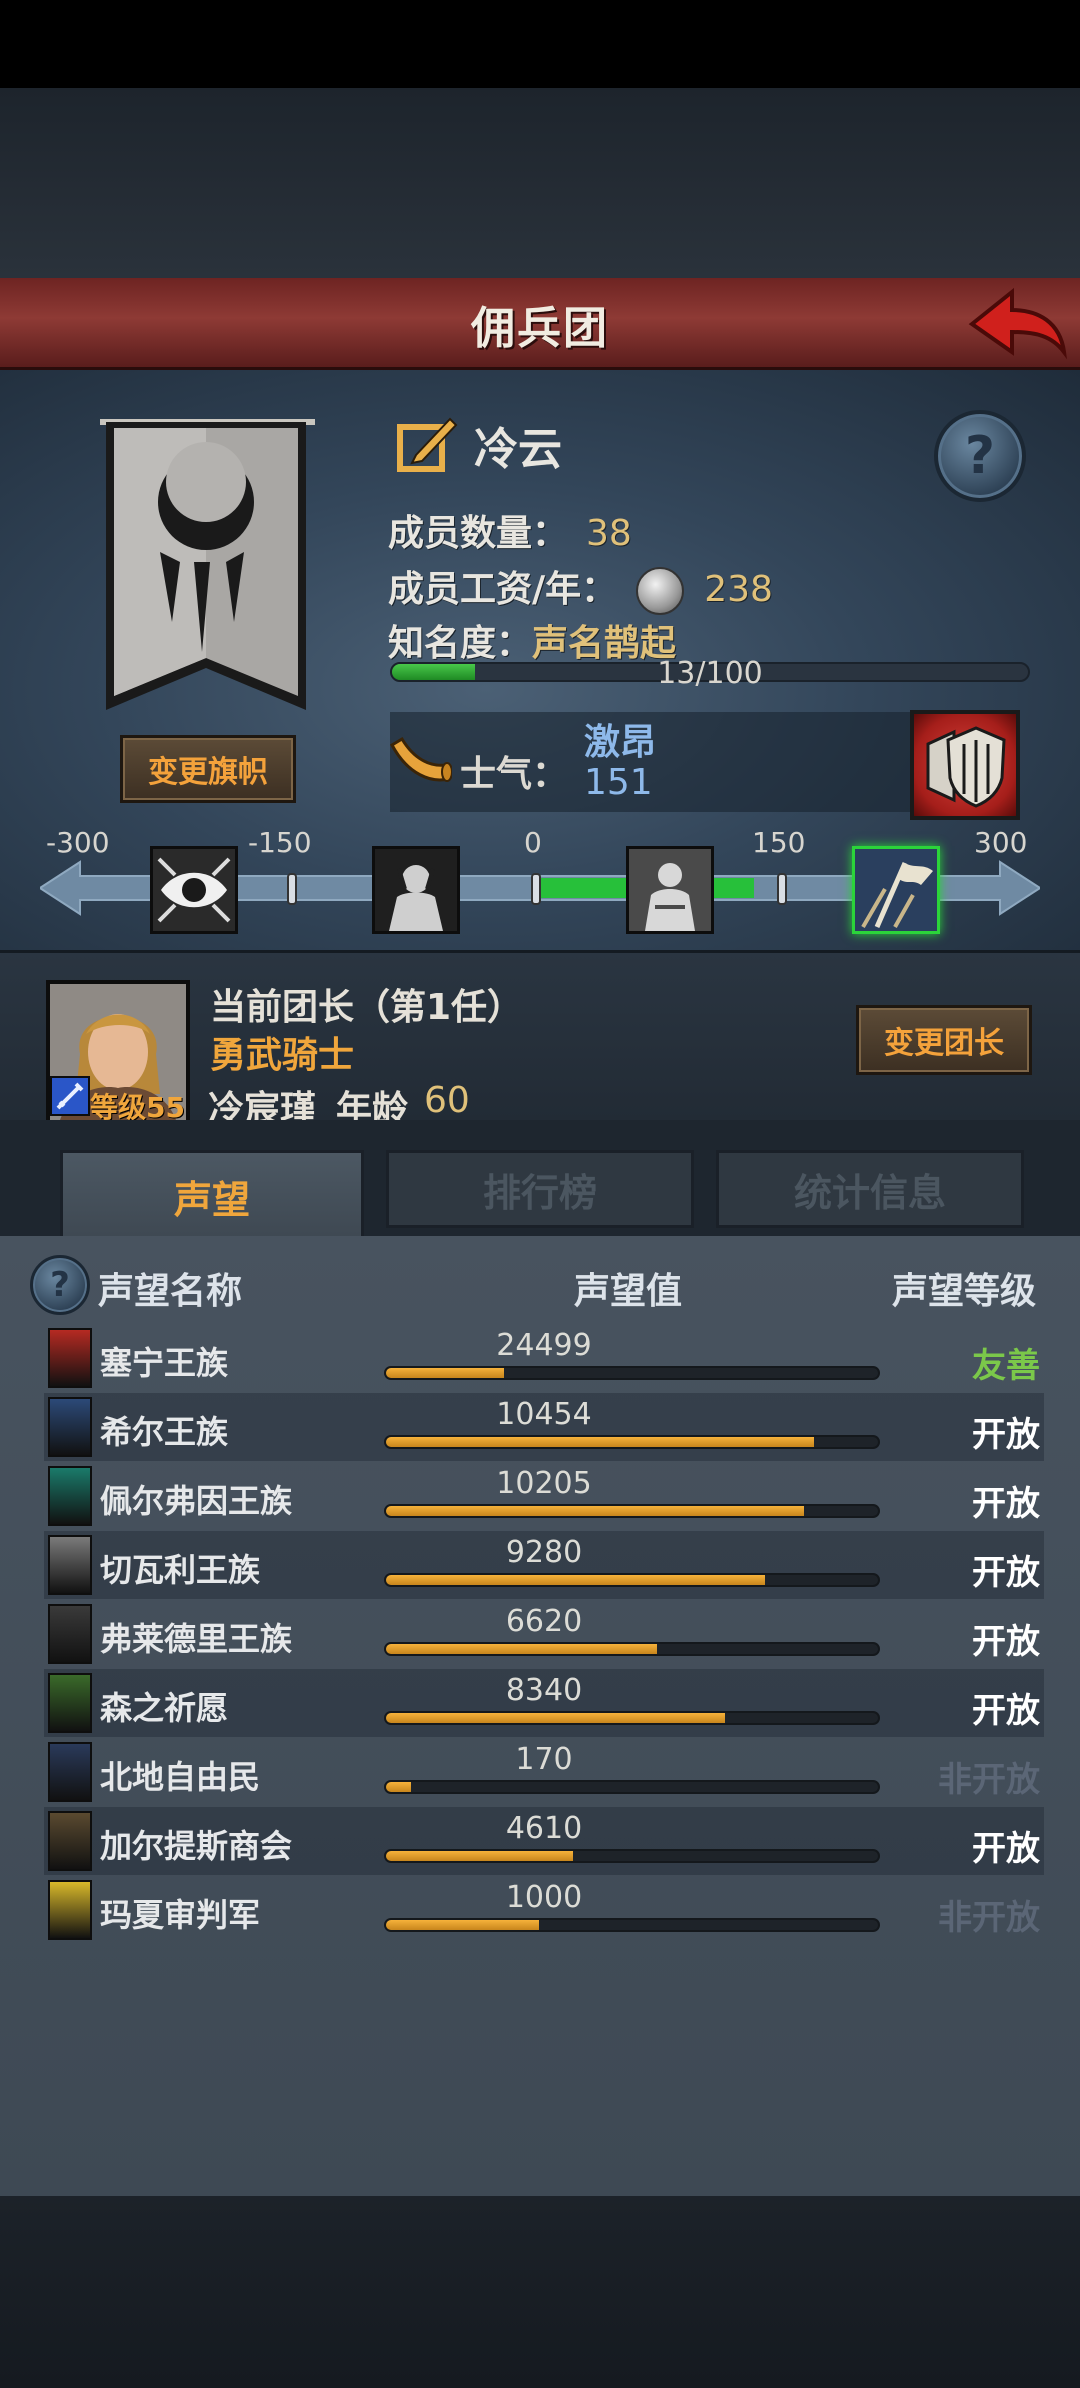  What do you see at coordinates (433, 672) in the screenshot?
I see `fame-progress-fill` at bounding box center [433, 672].